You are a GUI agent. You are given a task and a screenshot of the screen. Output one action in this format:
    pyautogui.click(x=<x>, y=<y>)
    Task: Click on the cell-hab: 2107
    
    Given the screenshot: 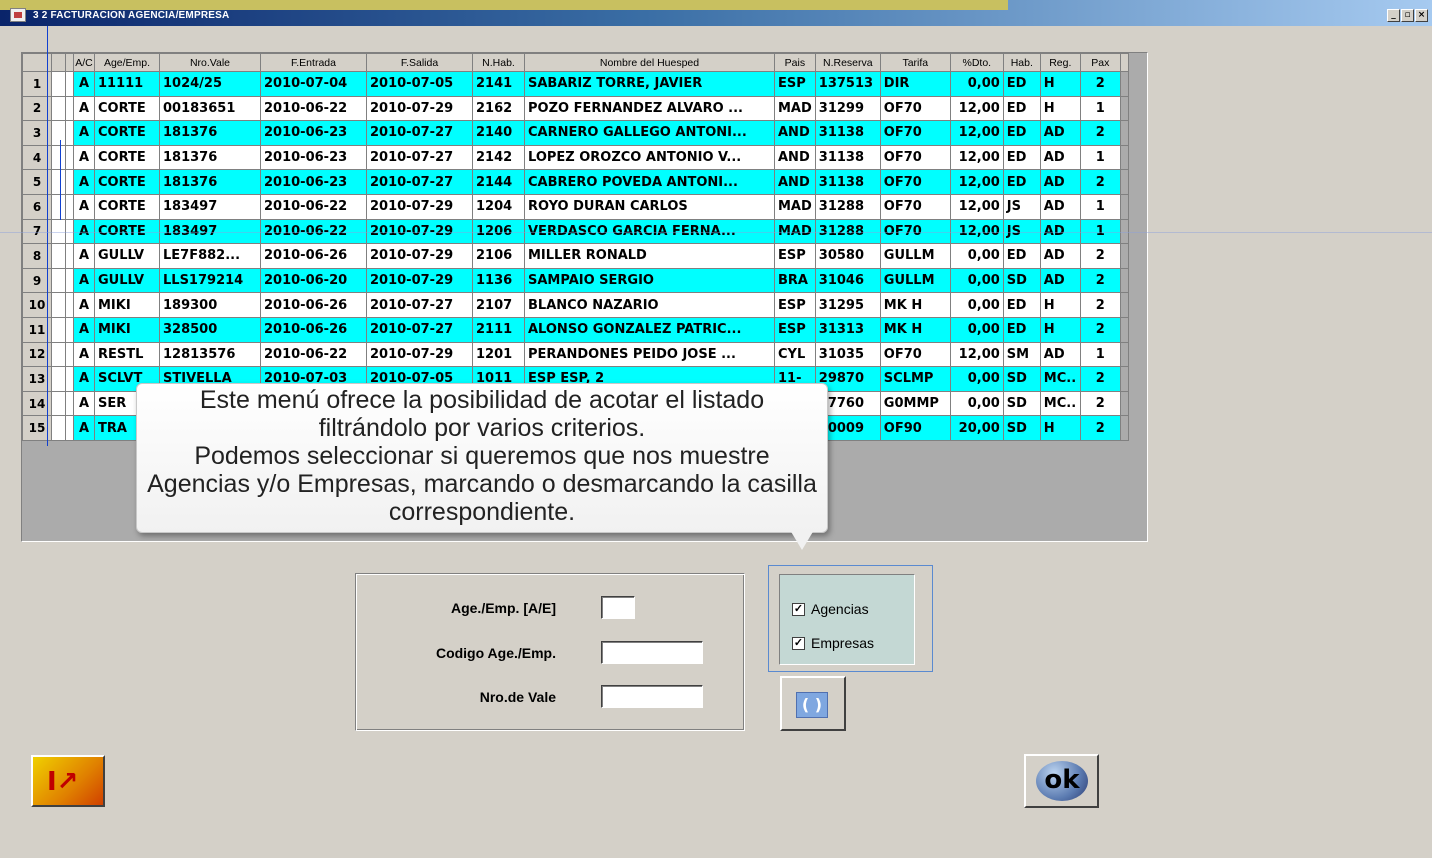 What is the action you would take?
    pyautogui.click(x=498, y=305)
    